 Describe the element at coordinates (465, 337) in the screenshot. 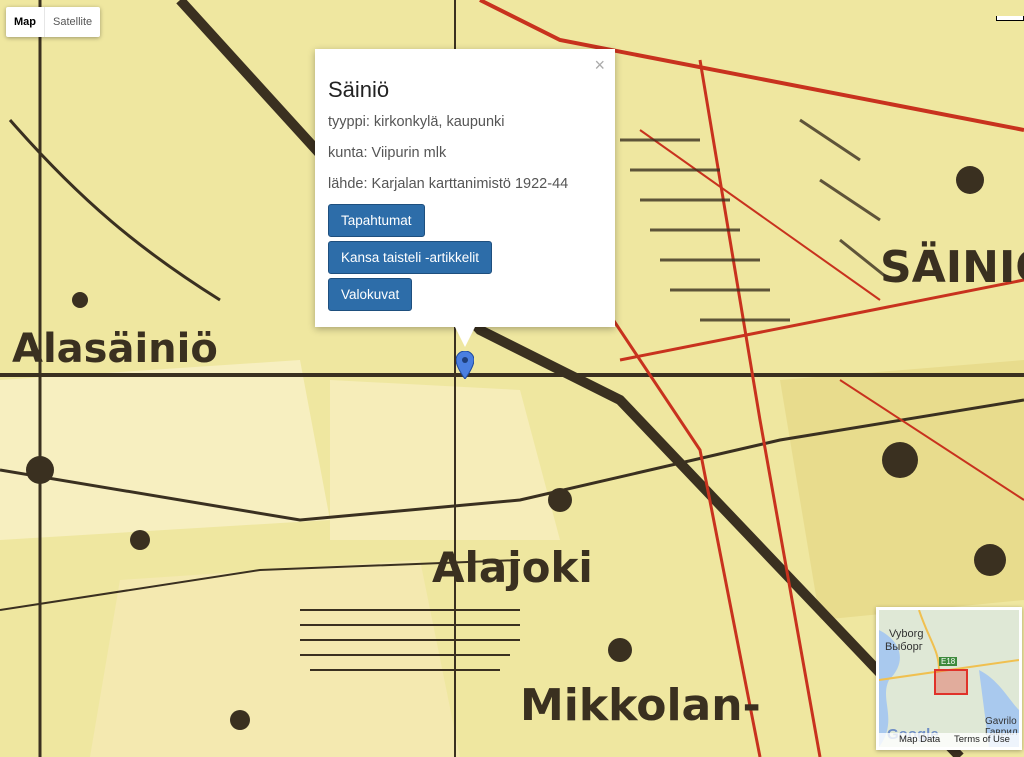

I see `info-window-tail` at that location.